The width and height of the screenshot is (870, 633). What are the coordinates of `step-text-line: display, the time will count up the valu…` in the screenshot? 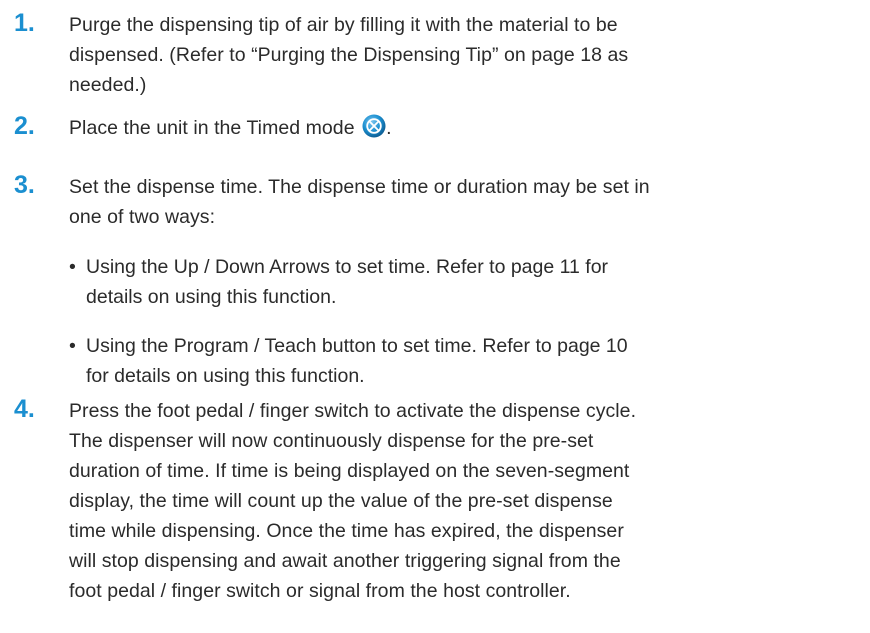 It's located at (341, 501).